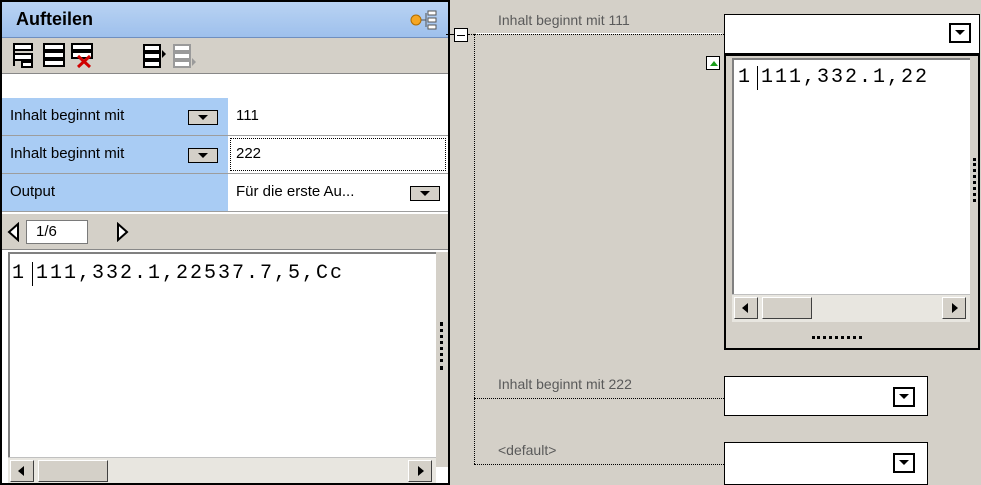  Describe the element at coordinates (54, 55) in the screenshot. I see `insert-condition-icon` at that location.